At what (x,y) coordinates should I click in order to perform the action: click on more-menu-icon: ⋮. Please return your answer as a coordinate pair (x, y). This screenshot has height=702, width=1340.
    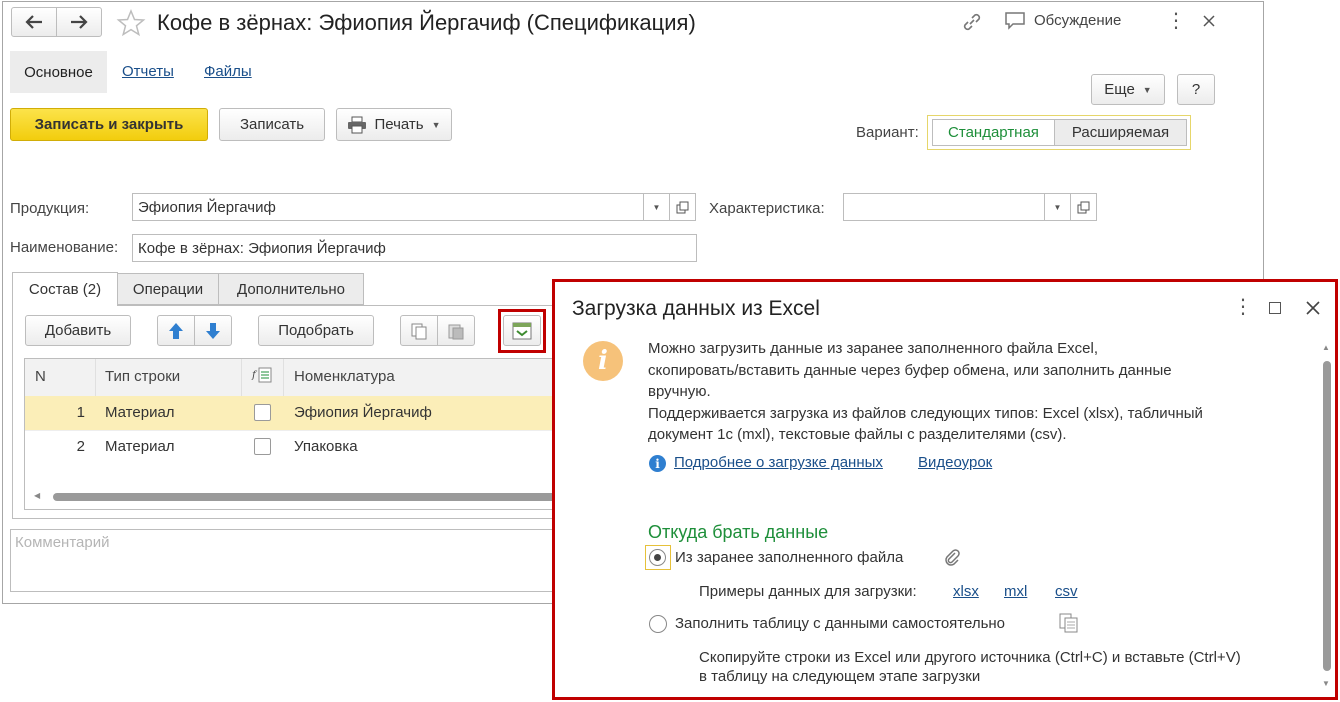
    Looking at the image, I should click on (1176, 21).